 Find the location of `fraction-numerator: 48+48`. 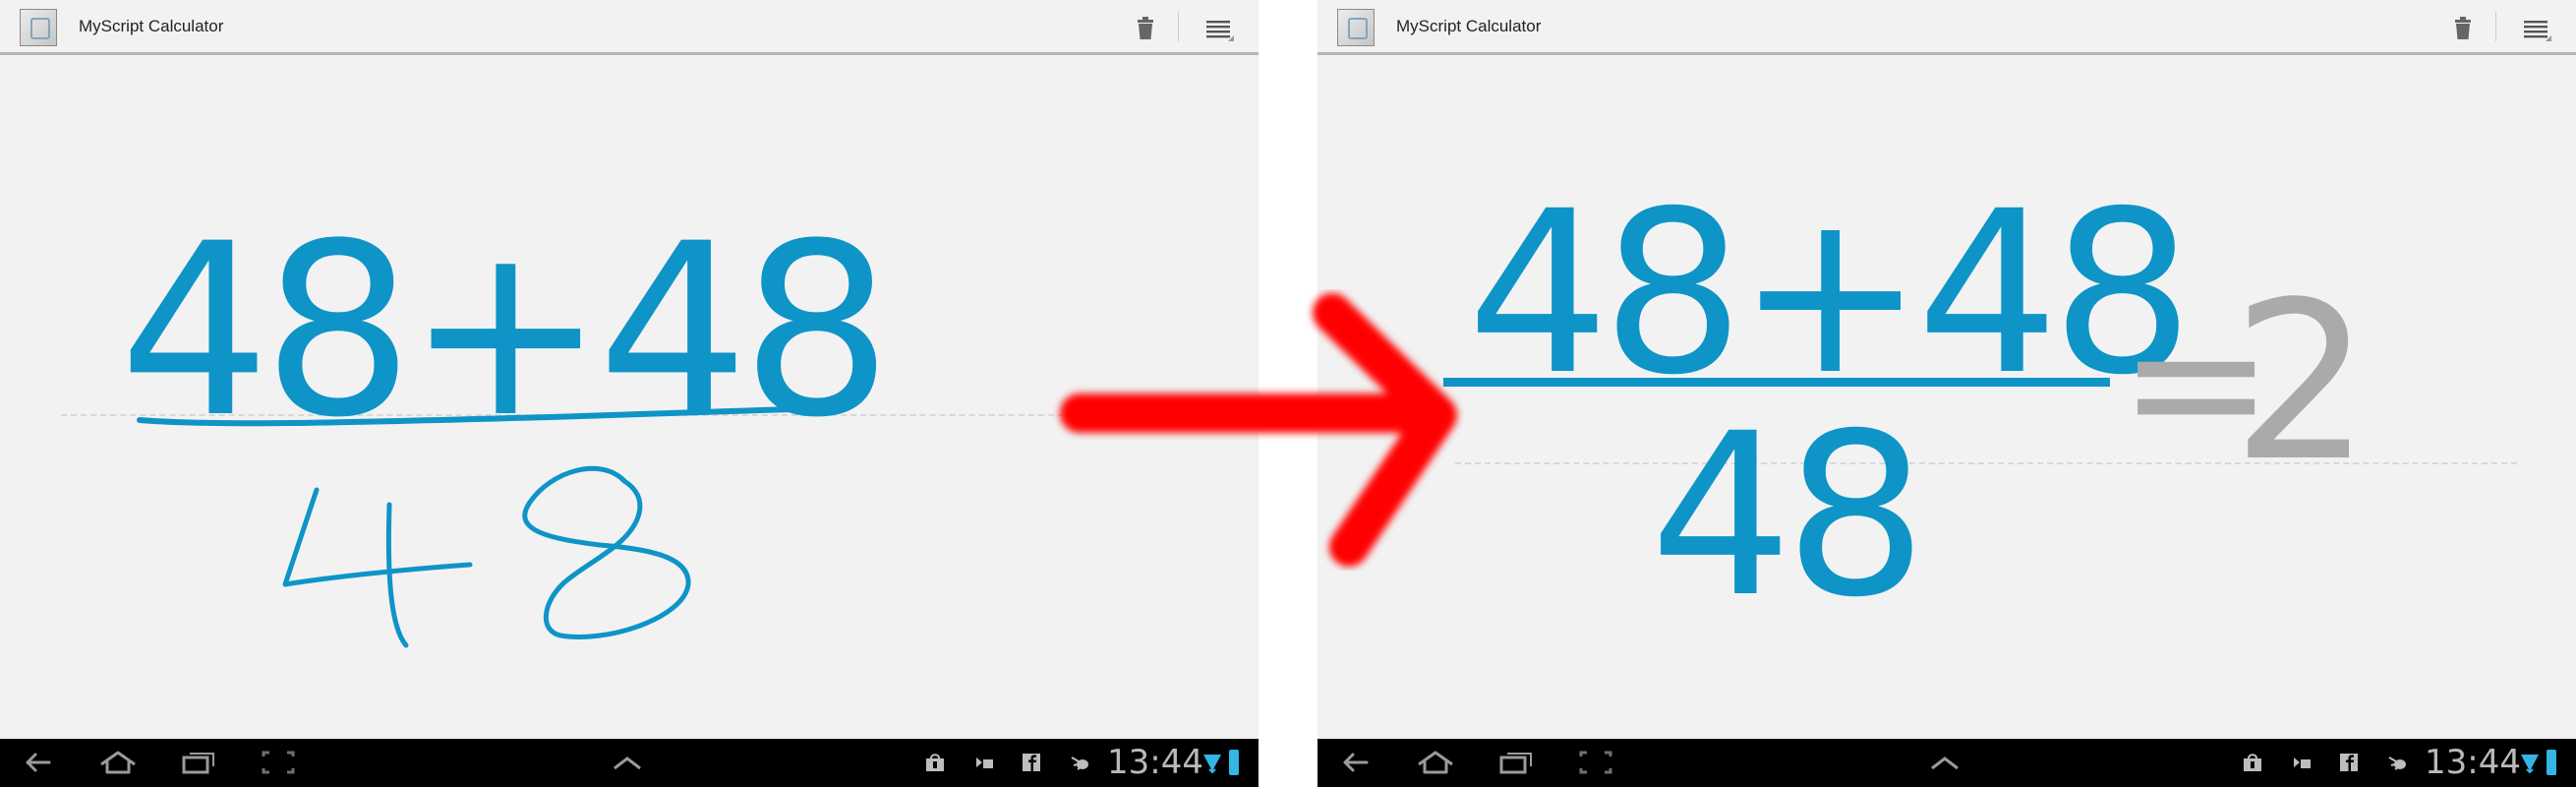

fraction-numerator: 48+48 is located at coordinates (1830, 293).